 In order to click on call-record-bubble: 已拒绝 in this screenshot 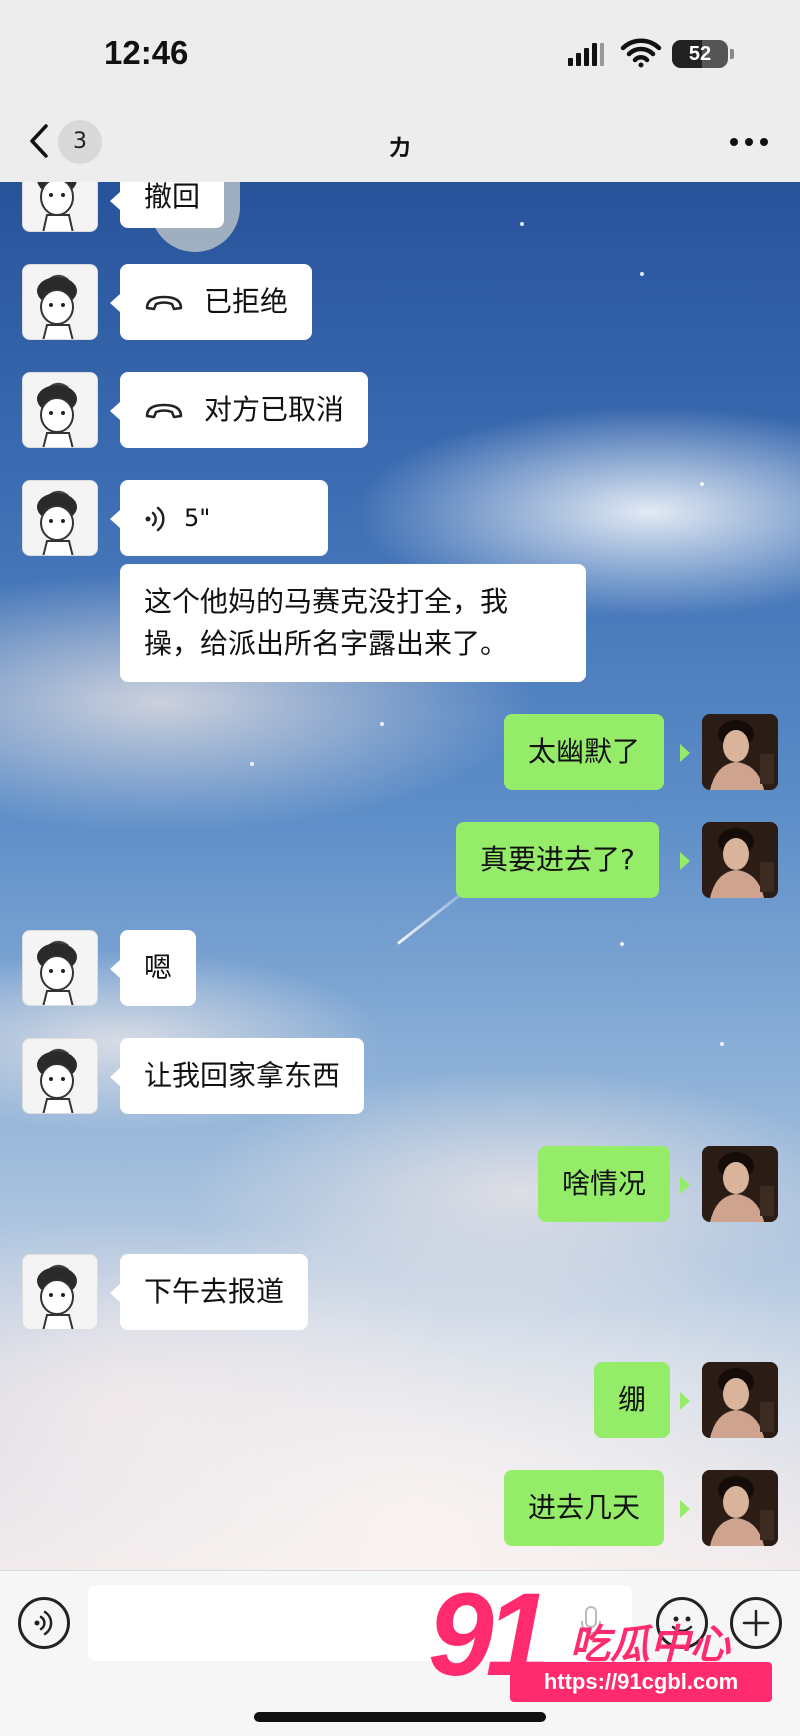, I will do `click(216, 302)`.